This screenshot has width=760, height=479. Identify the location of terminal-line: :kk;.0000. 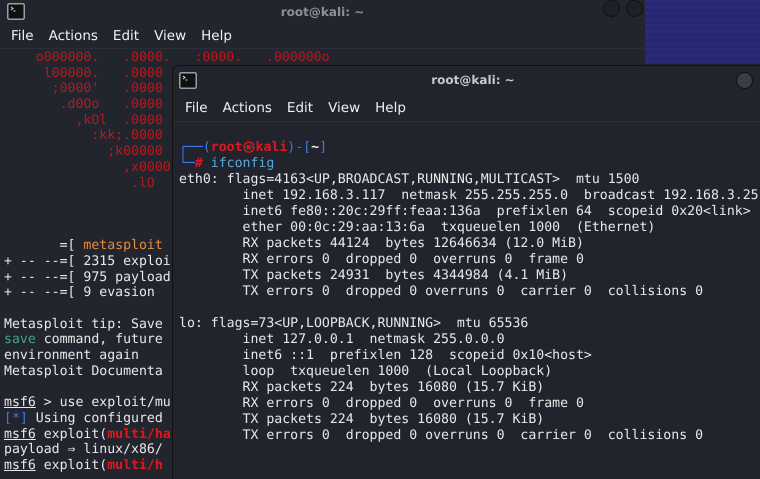
(126, 136).